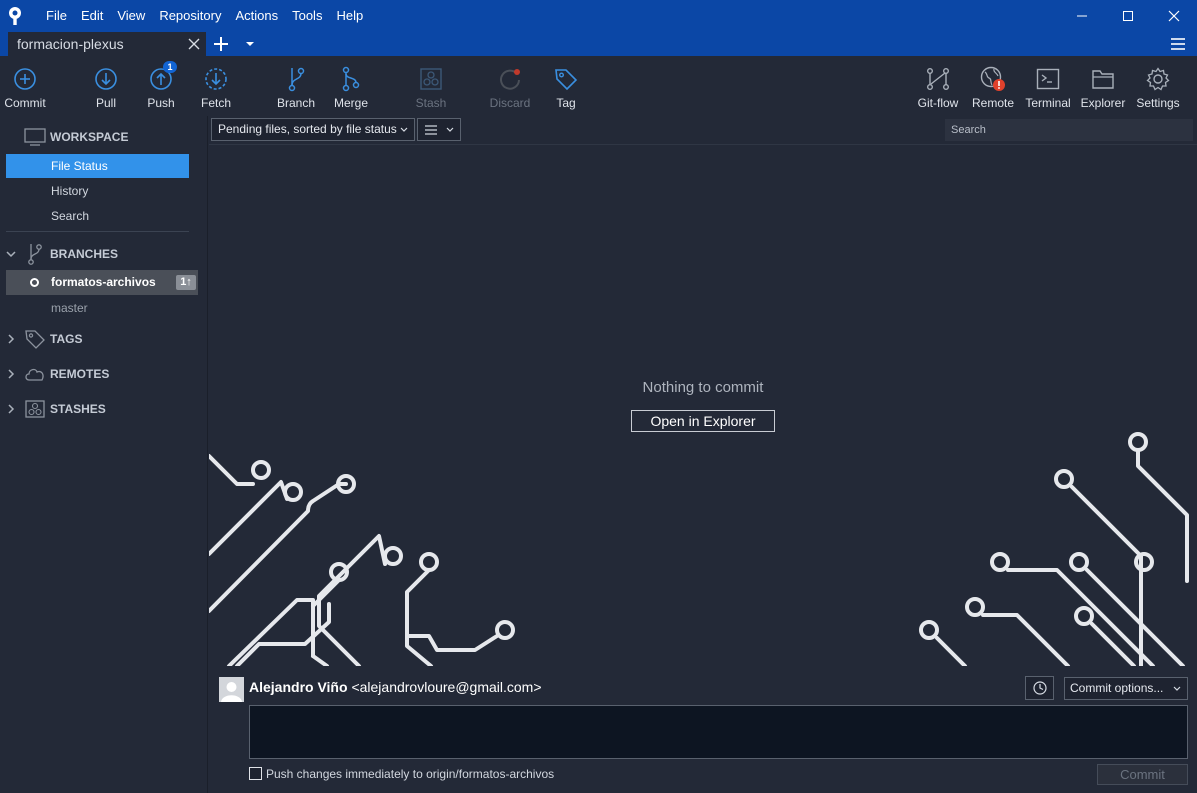 This screenshot has height=793, width=1197. What do you see at coordinates (510, 79) in the screenshot?
I see `discard-icon` at bounding box center [510, 79].